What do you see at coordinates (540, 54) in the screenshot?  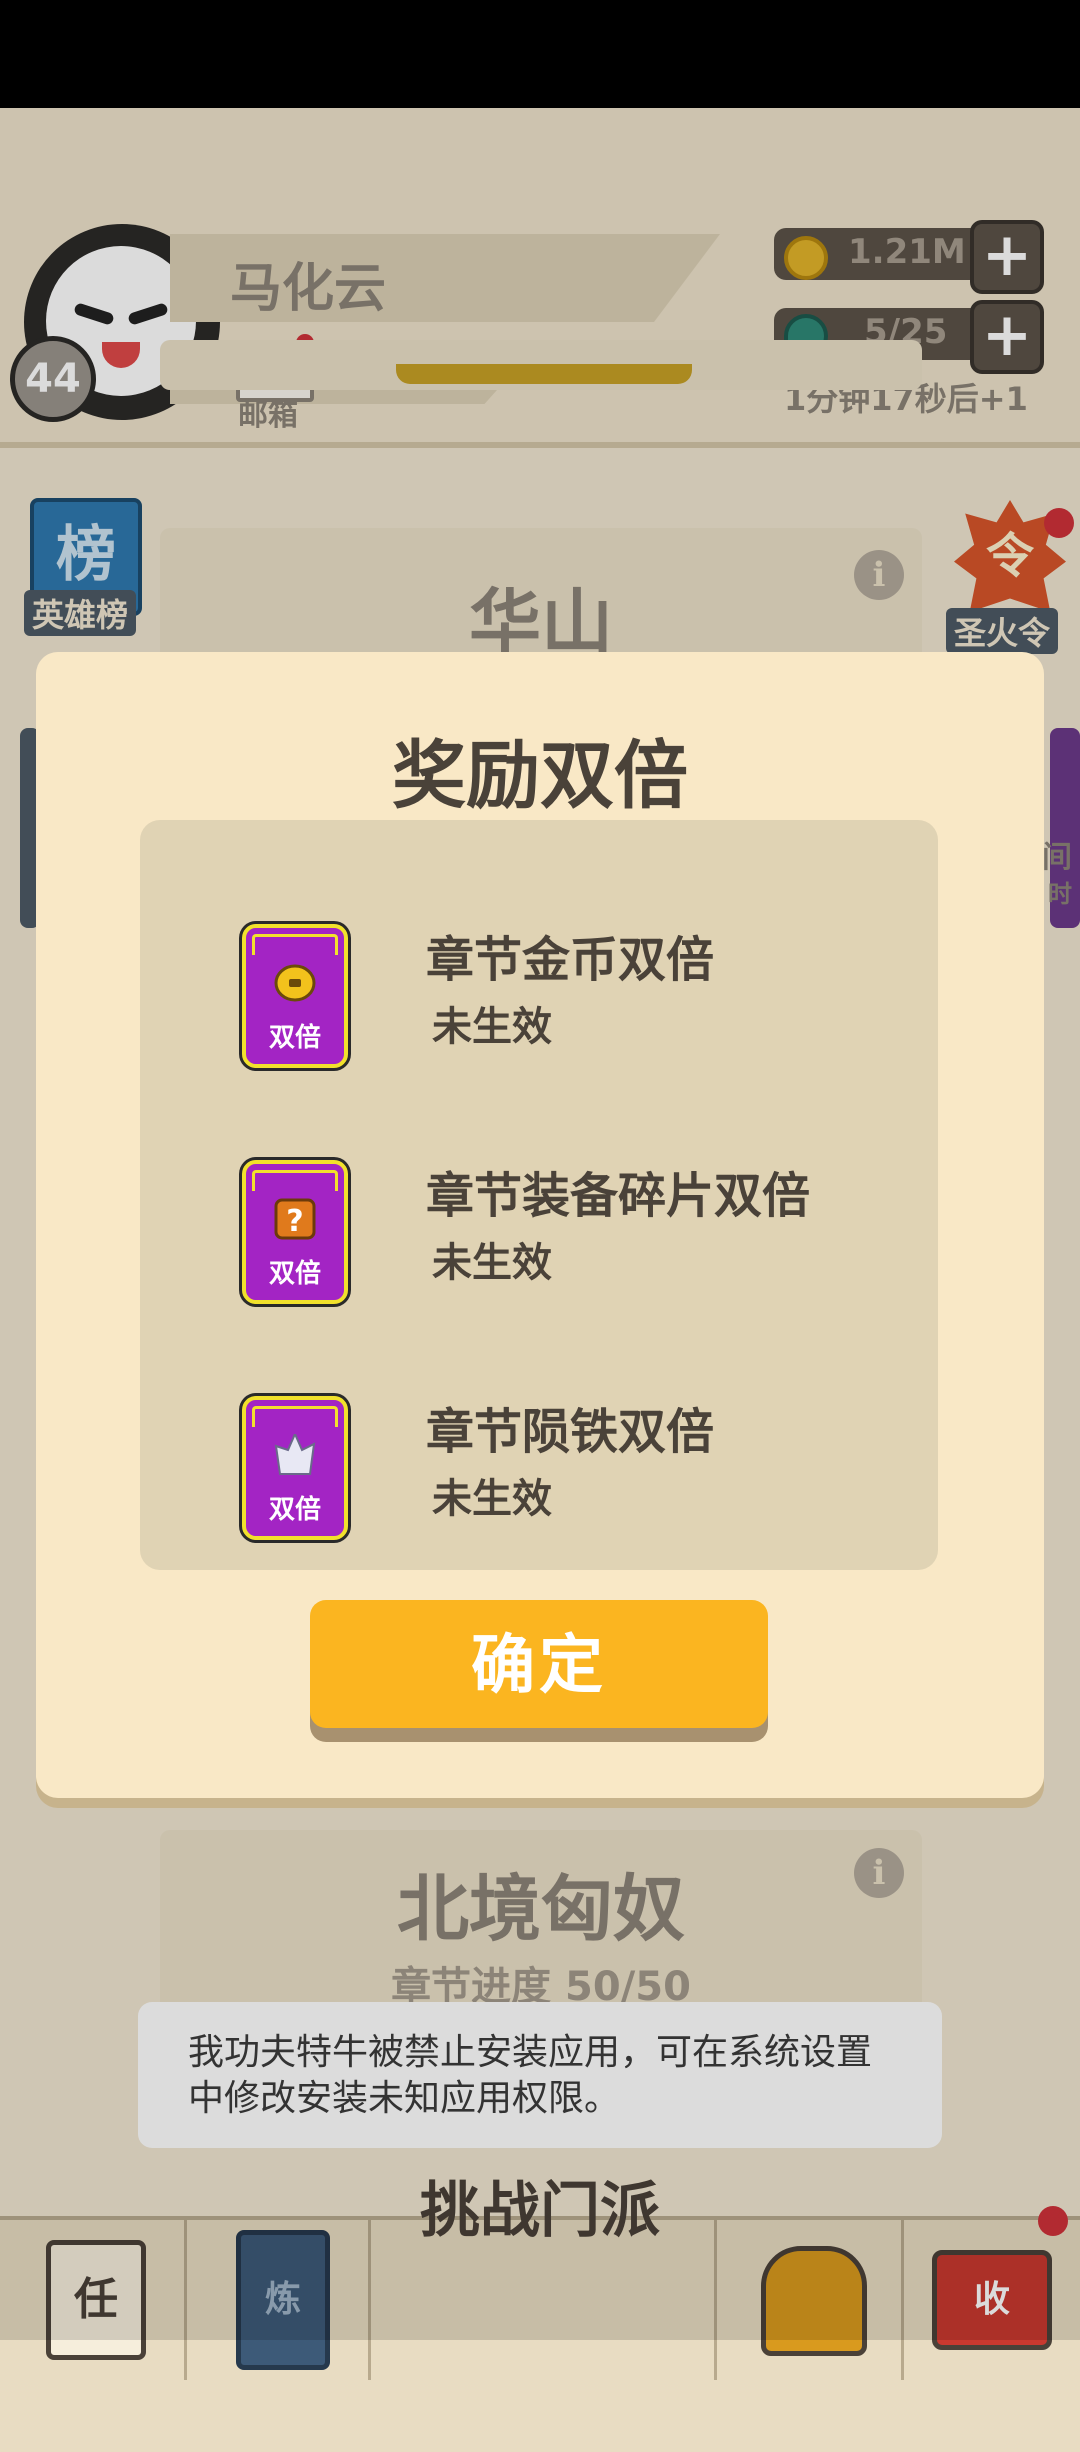 I see `status-bar` at bounding box center [540, 54].